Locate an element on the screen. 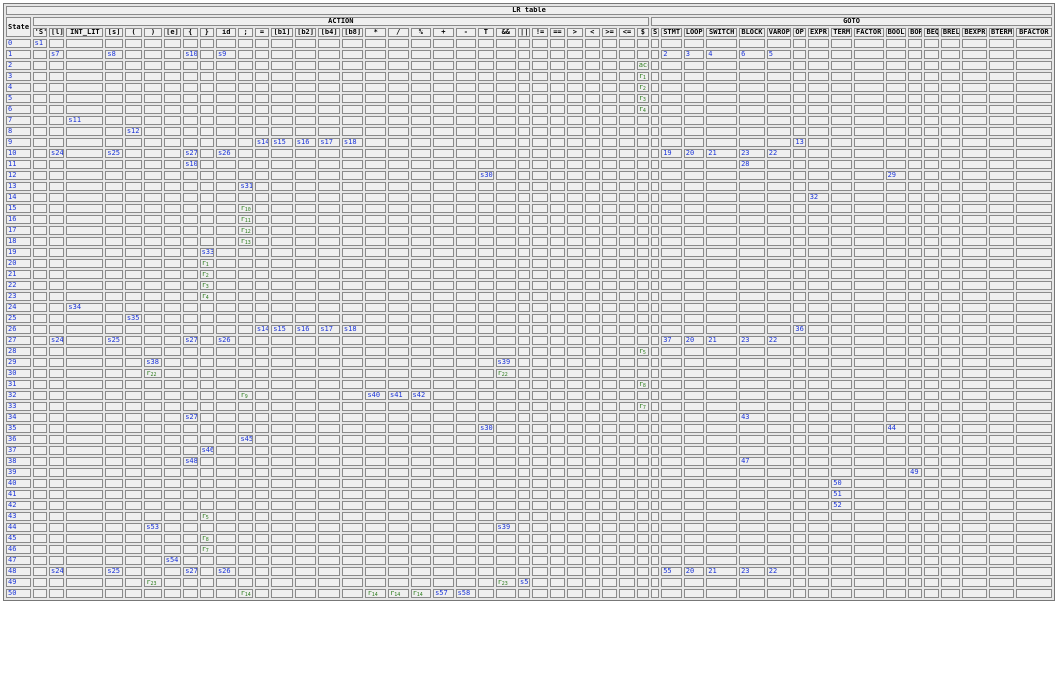  goto-cell: 23 is located at coordinates (752, 571).